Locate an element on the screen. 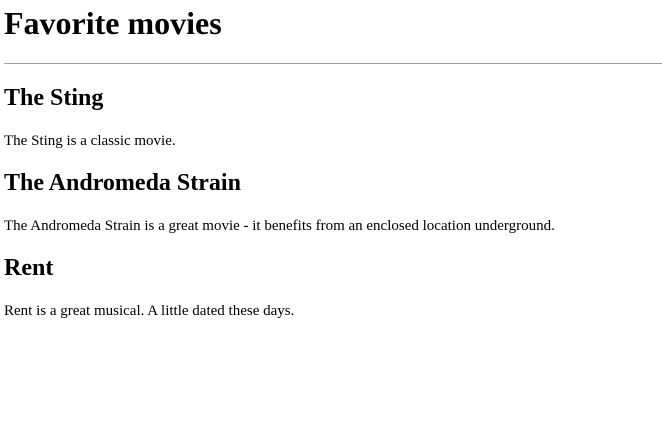 Image resolution: width=662 pixels, height=426 pixels. movie-title: Rent is located at coordinates (29, 268).